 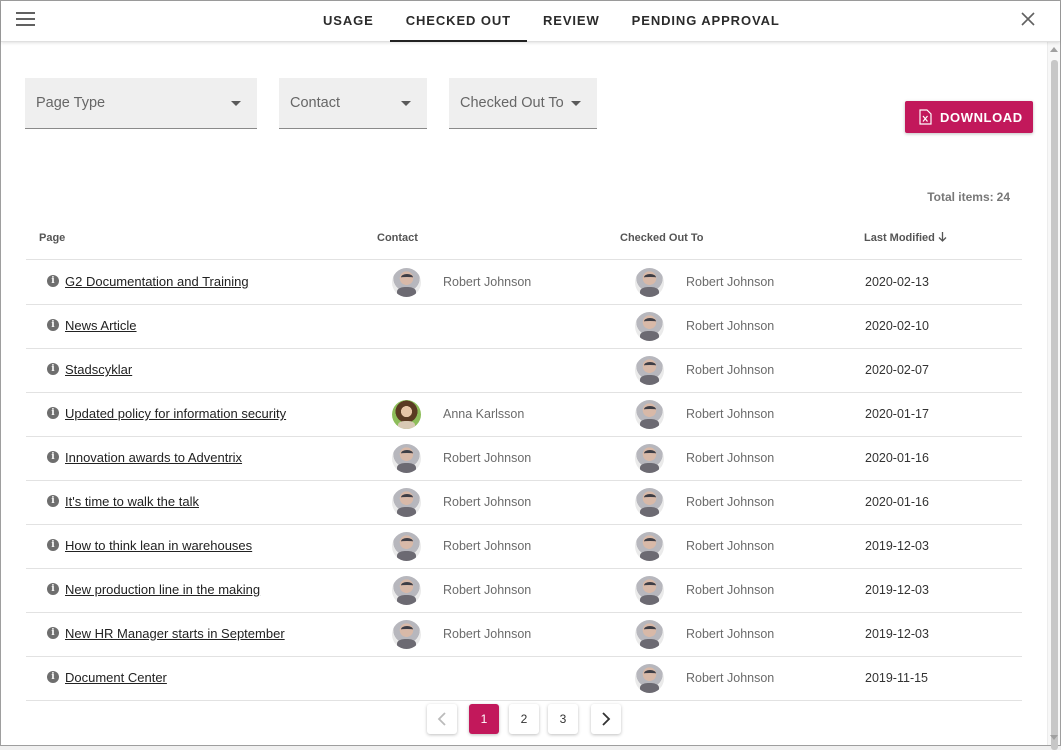 What do you see at coordinates (897, 370) in the screenshot?
I see `last-modified-date: 2020-02-07` at bounding box center [897, 370].